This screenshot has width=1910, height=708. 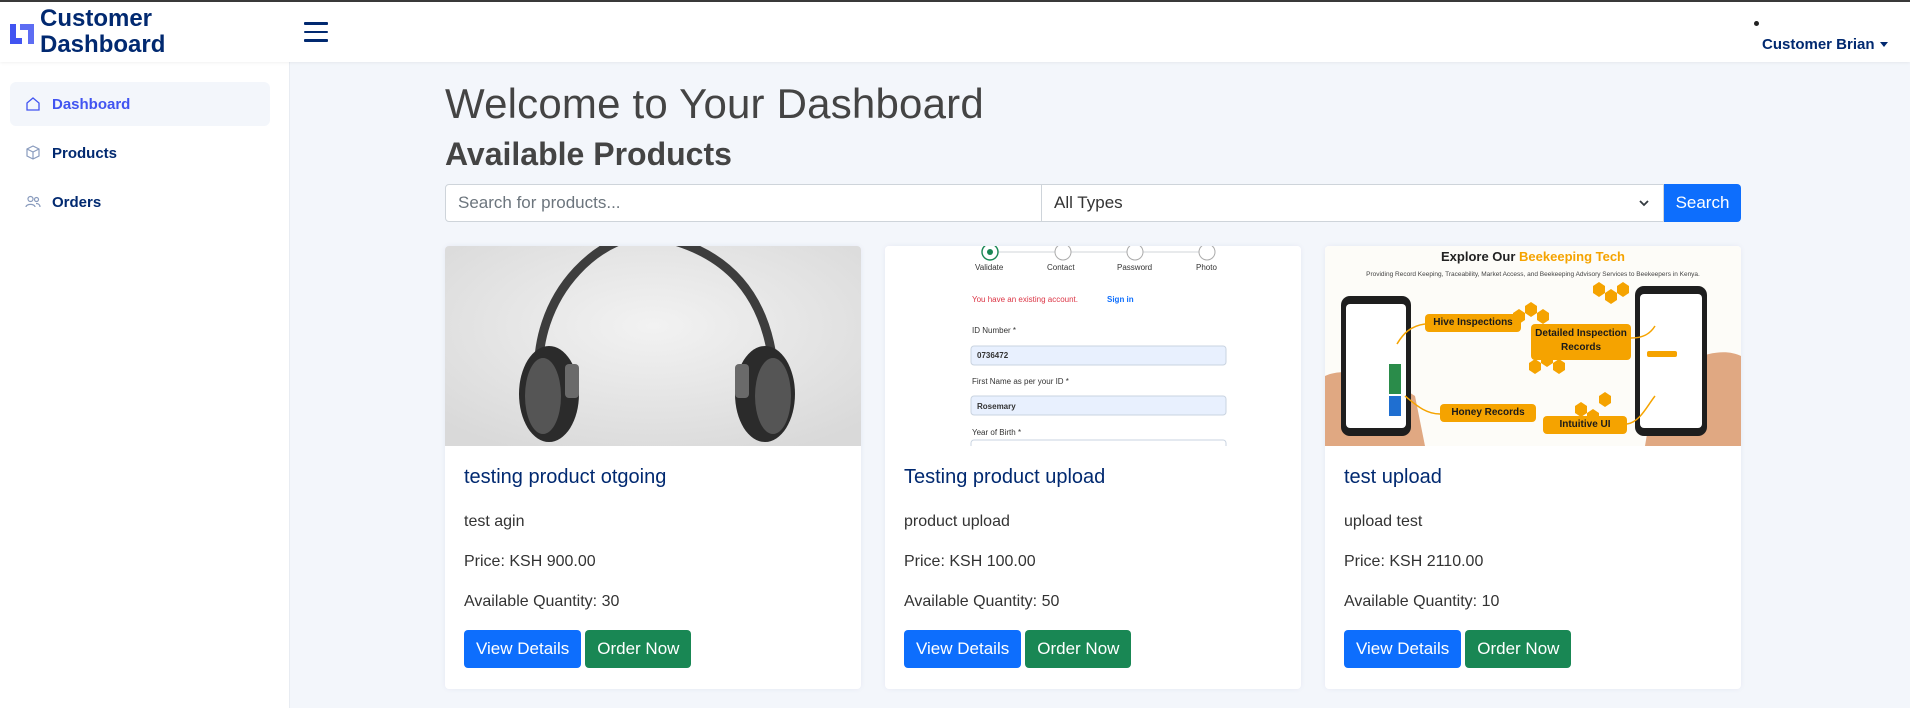 What do you see at coordinates (982, 601) in the screenshot?
I see `product-quantity: Available Quantity: 50` at bounding box center [982, 601].